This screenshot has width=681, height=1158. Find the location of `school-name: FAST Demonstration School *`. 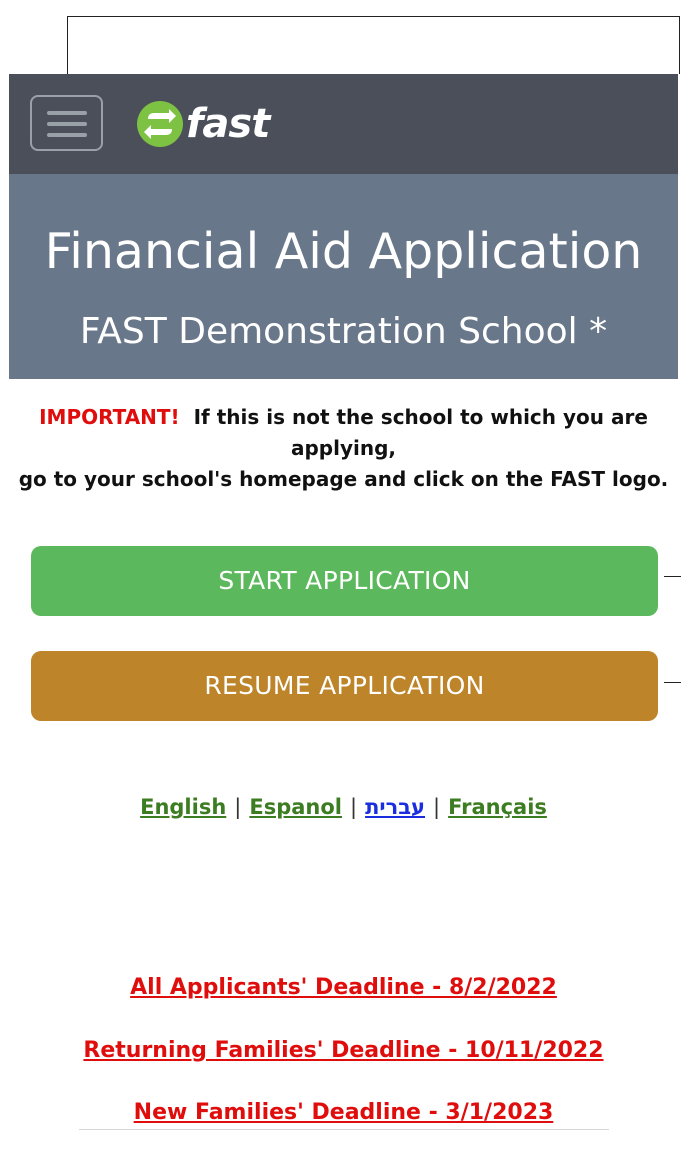

school-name: FAST Demonstration School * is located at coordinates (343, 331).